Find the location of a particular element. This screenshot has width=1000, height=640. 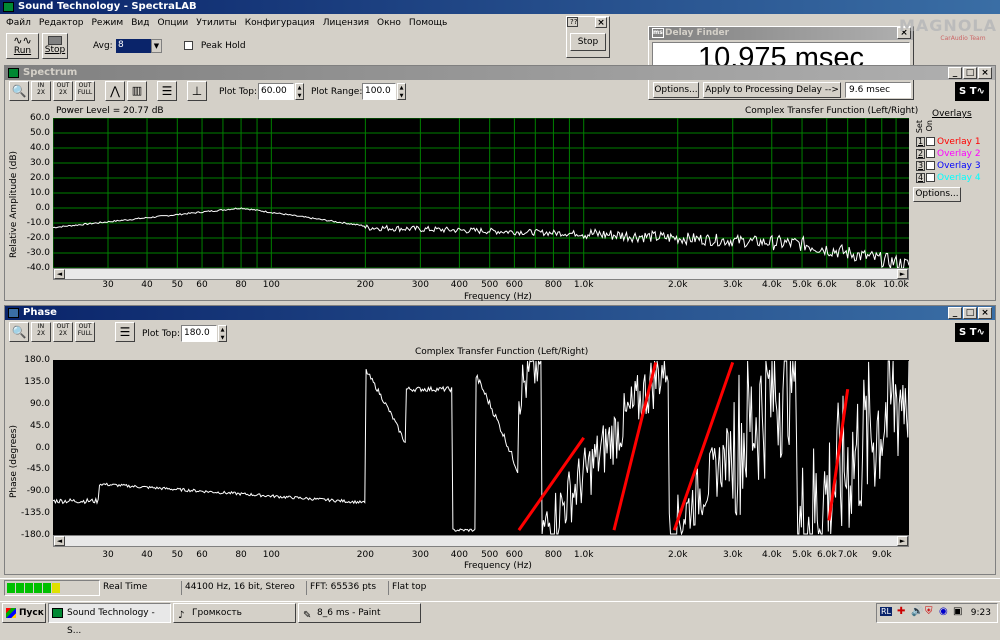

avg-select: 8 ▼ is located at coordinates (139, 46).